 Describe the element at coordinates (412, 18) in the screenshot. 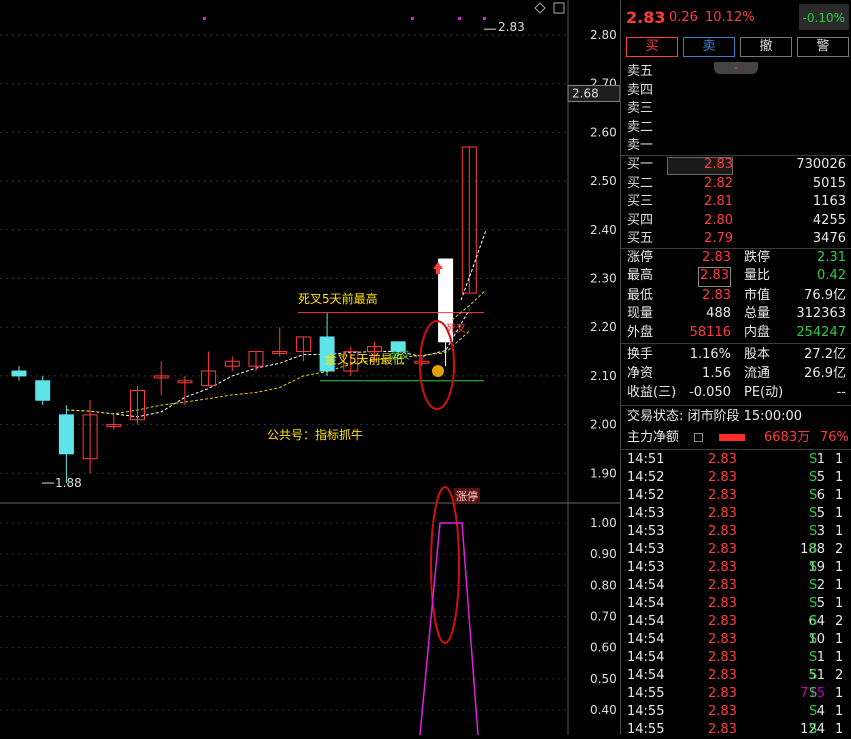

I see `signal-dot` at that location.